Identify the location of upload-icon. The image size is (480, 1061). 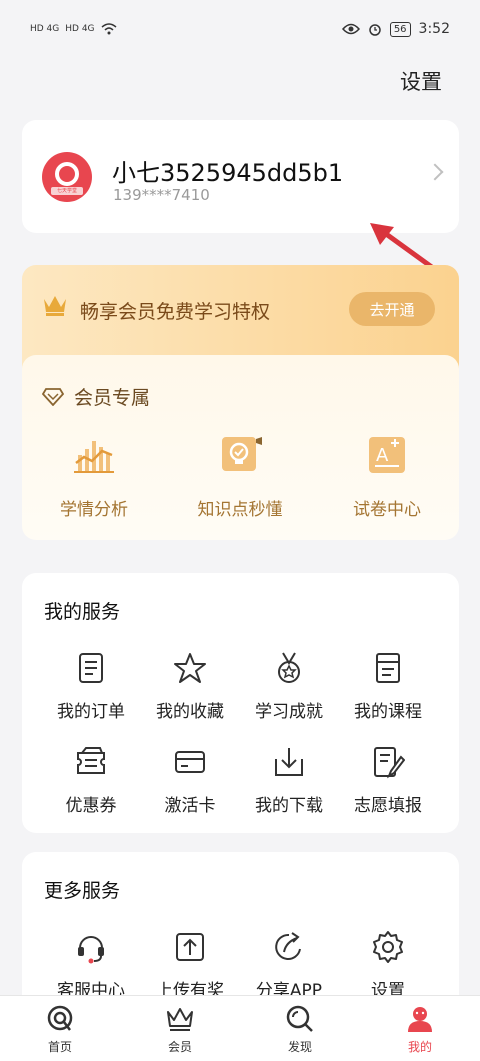
(190, 947).